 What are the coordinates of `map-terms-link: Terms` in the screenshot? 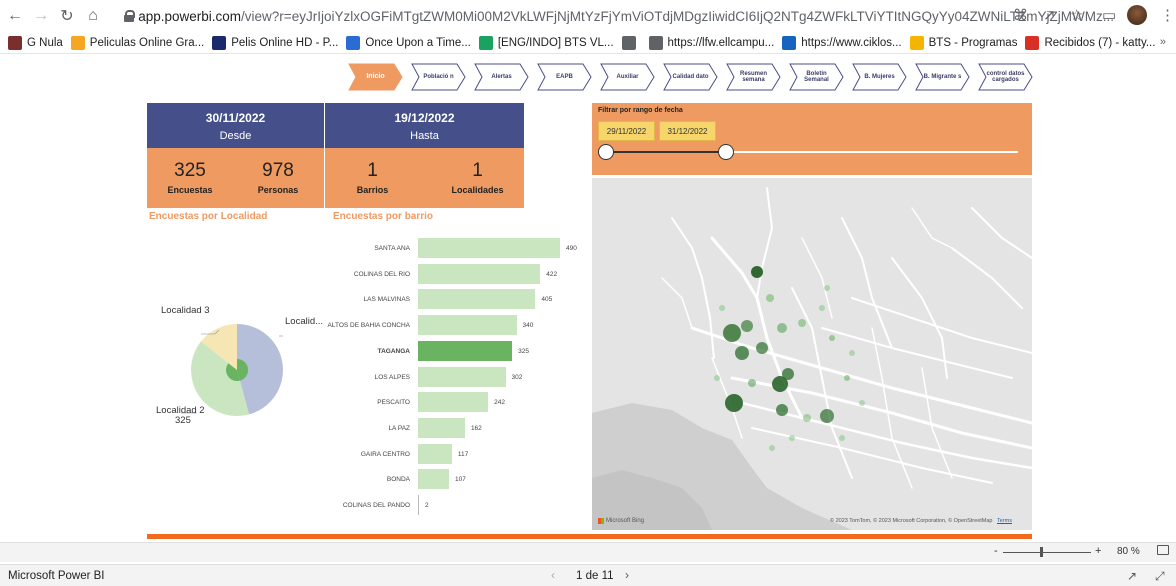 It's located at (1004, 521).